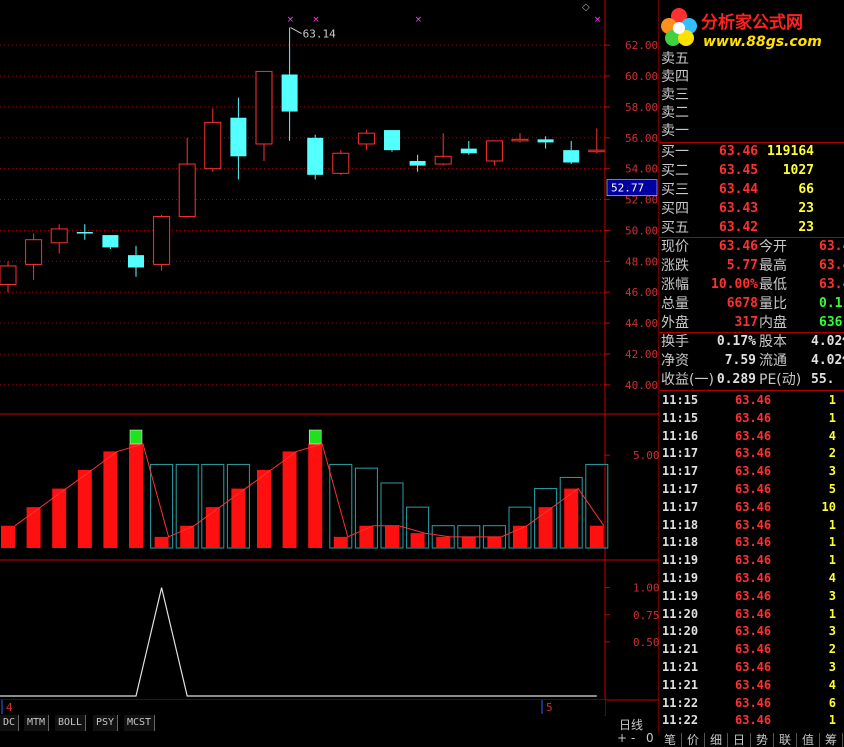 This screenshot has height=747, width=844. I want to click on indicator-tab: DC, so click(10, 723).